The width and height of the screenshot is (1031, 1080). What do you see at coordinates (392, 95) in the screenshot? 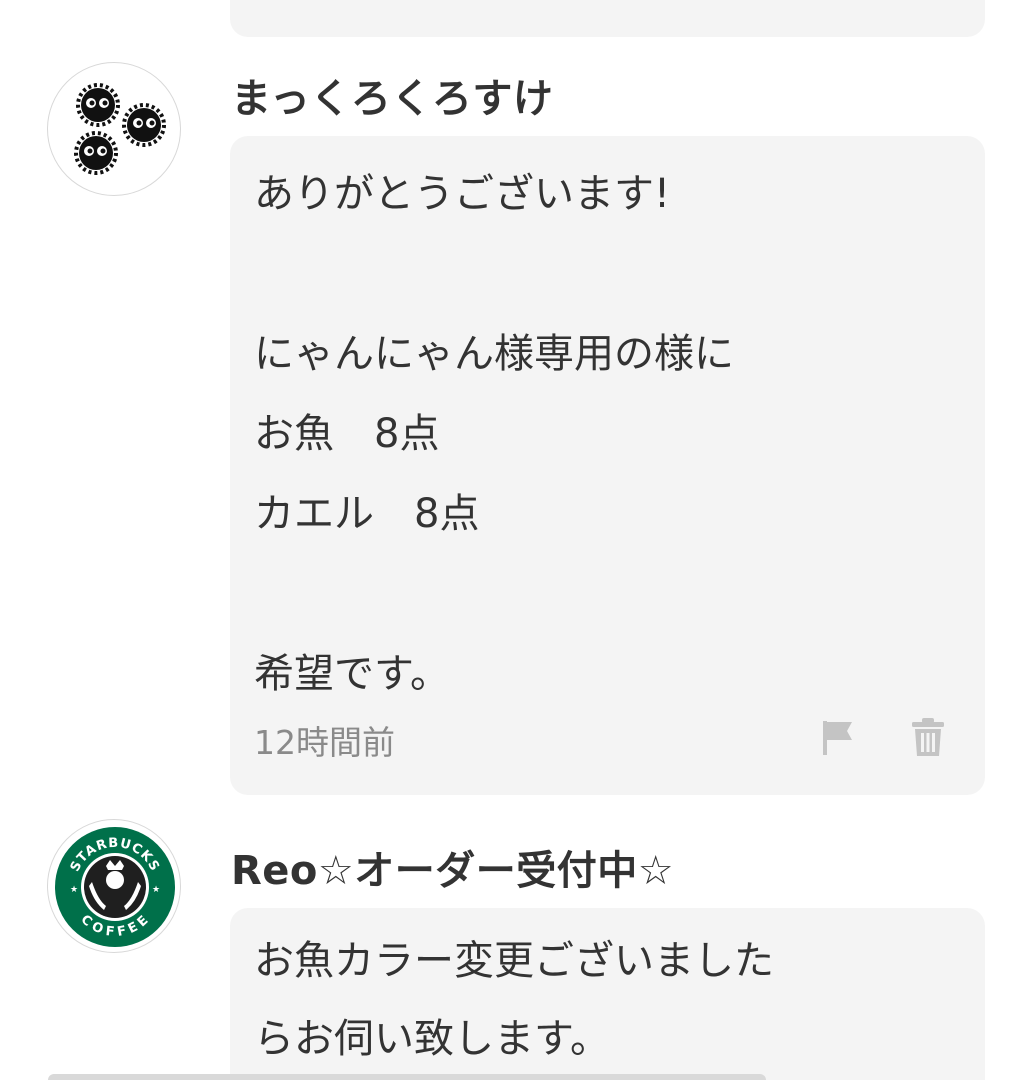
I see `comment-username: まっくろくろすけ` at bounding box center [392, 95].